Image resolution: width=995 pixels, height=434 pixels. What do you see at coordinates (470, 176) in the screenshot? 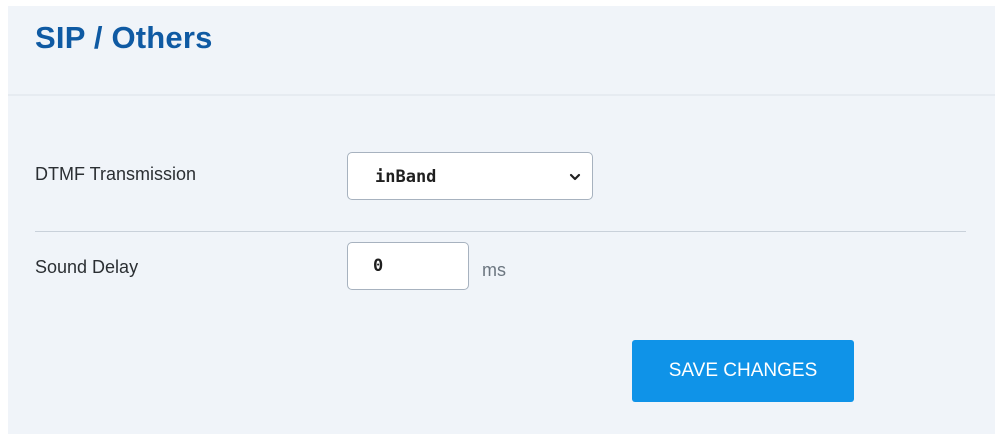
I see `dtmf-transmission-select: inBand` at bounding box center [470, 176].